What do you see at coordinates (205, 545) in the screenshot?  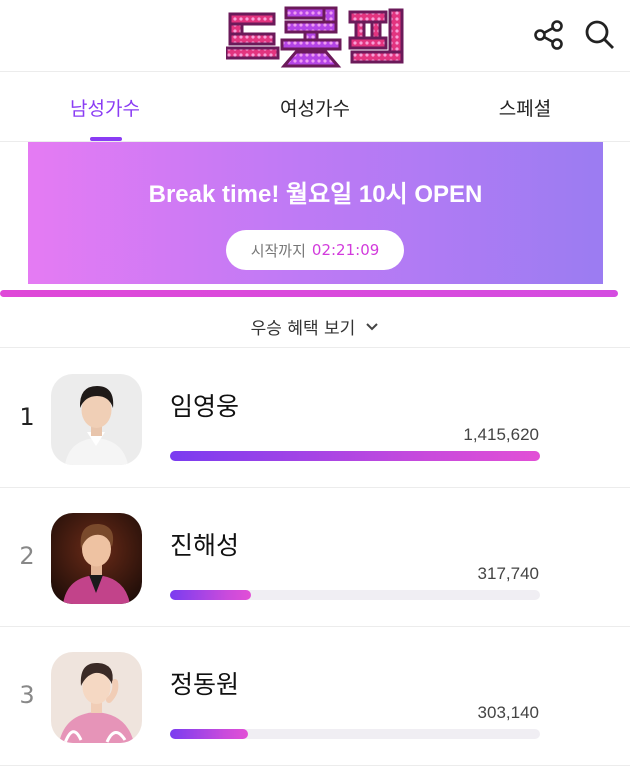 I see `singer-name: 진해성` at bounding box center [205, 545].